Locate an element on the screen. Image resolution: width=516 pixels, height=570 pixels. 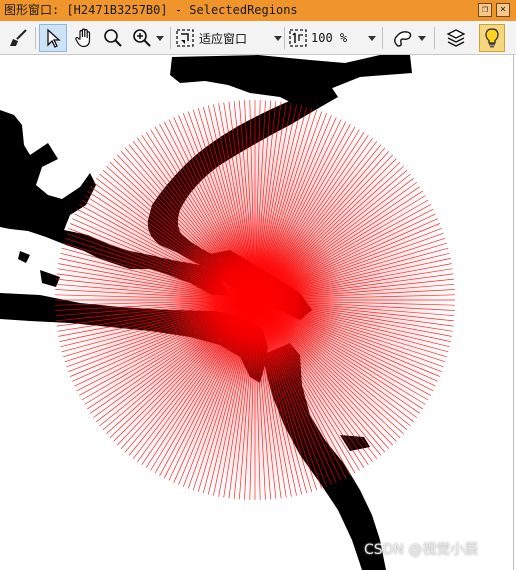
zoom-level-dropdown: 100 % is located at coordinates (333, 38).